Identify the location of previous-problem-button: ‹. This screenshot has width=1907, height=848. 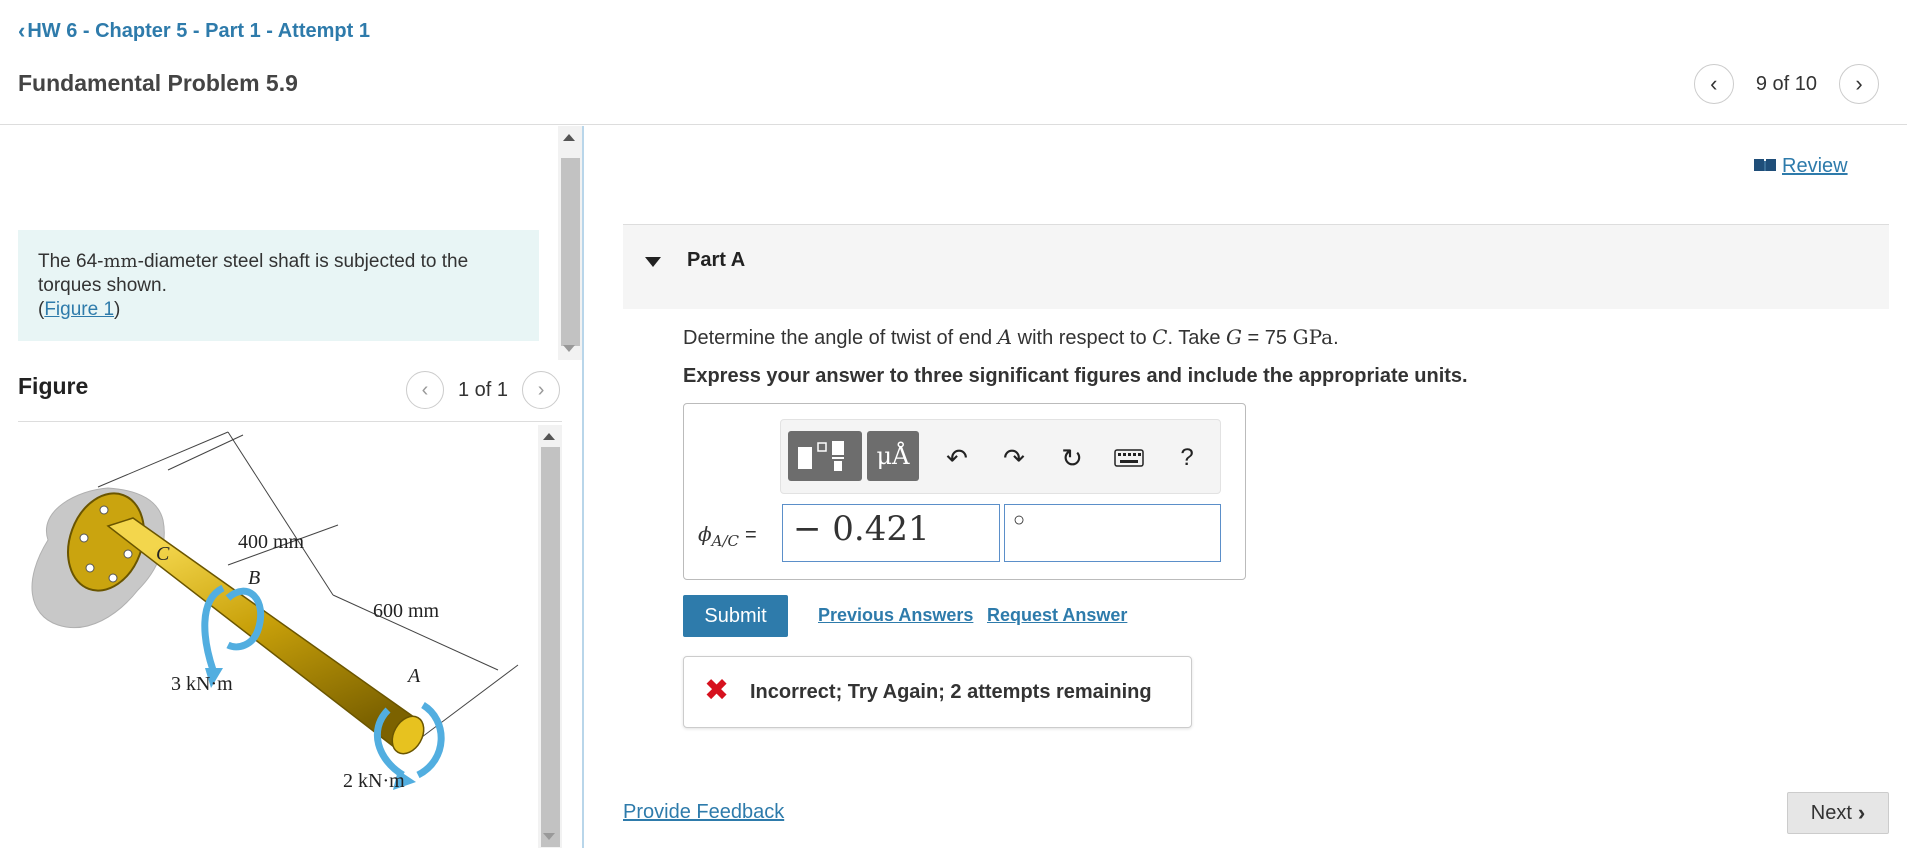
(1713, 84).